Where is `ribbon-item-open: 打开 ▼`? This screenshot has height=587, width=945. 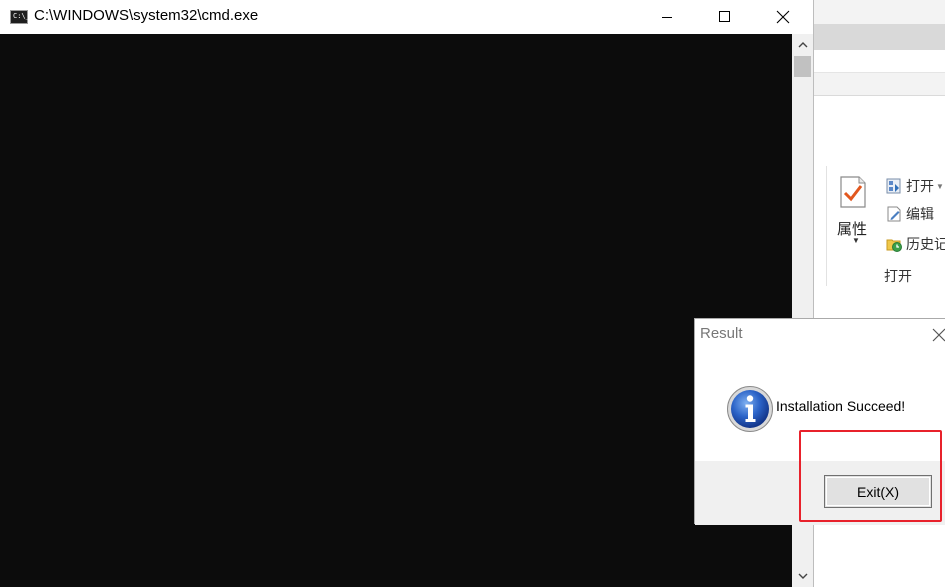 ribbon-item-open: 打开 ▼ is located at coordinates (915, 186).